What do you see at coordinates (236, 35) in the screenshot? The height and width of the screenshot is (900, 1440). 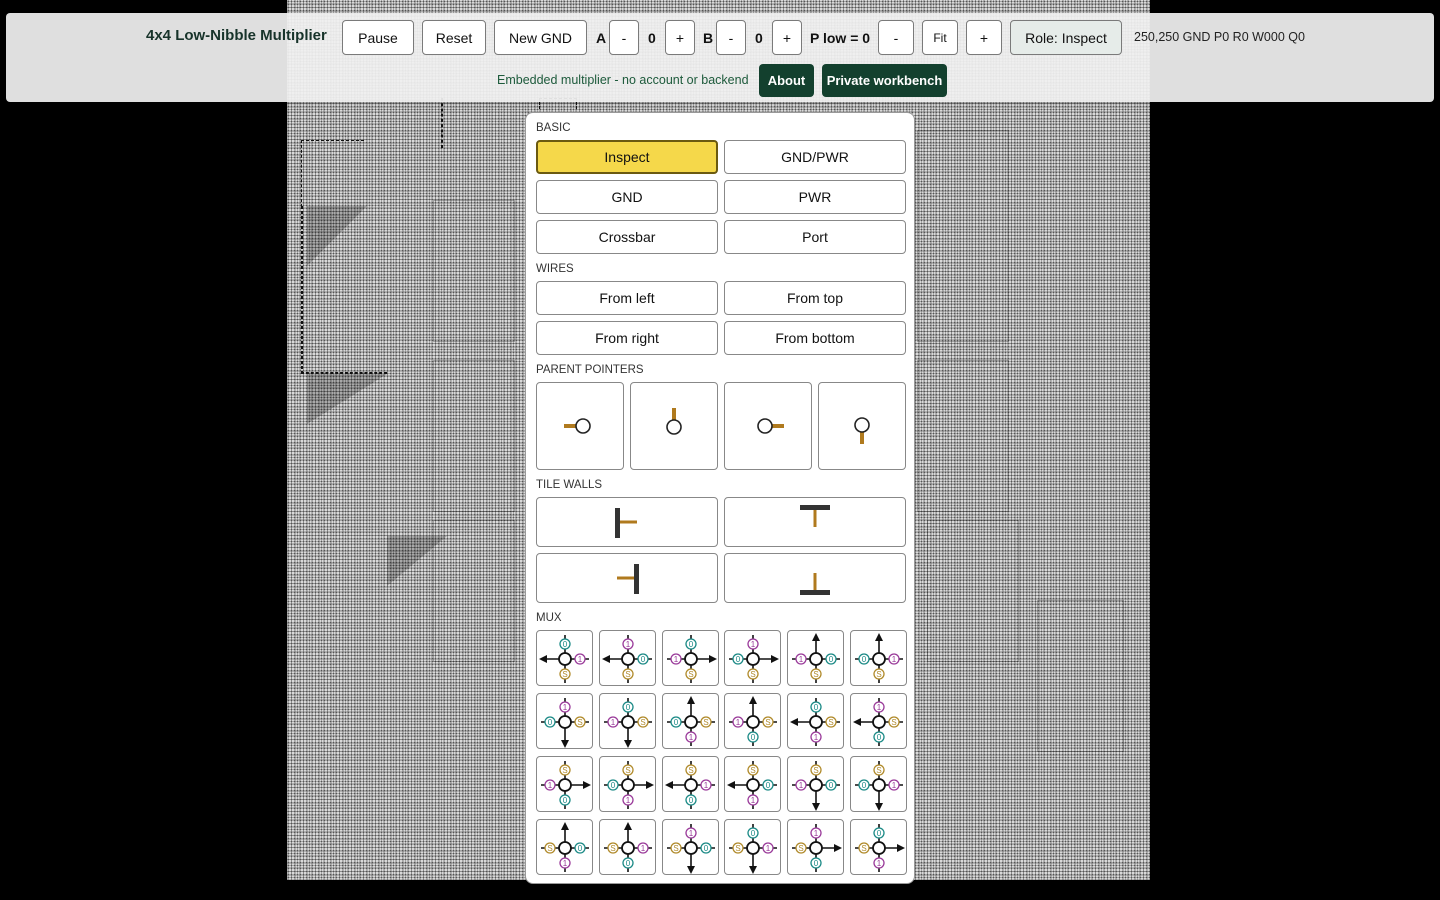 I see `app-title: 4x4 Low-Nibble Multiplier` at bounding box center [236, 35].